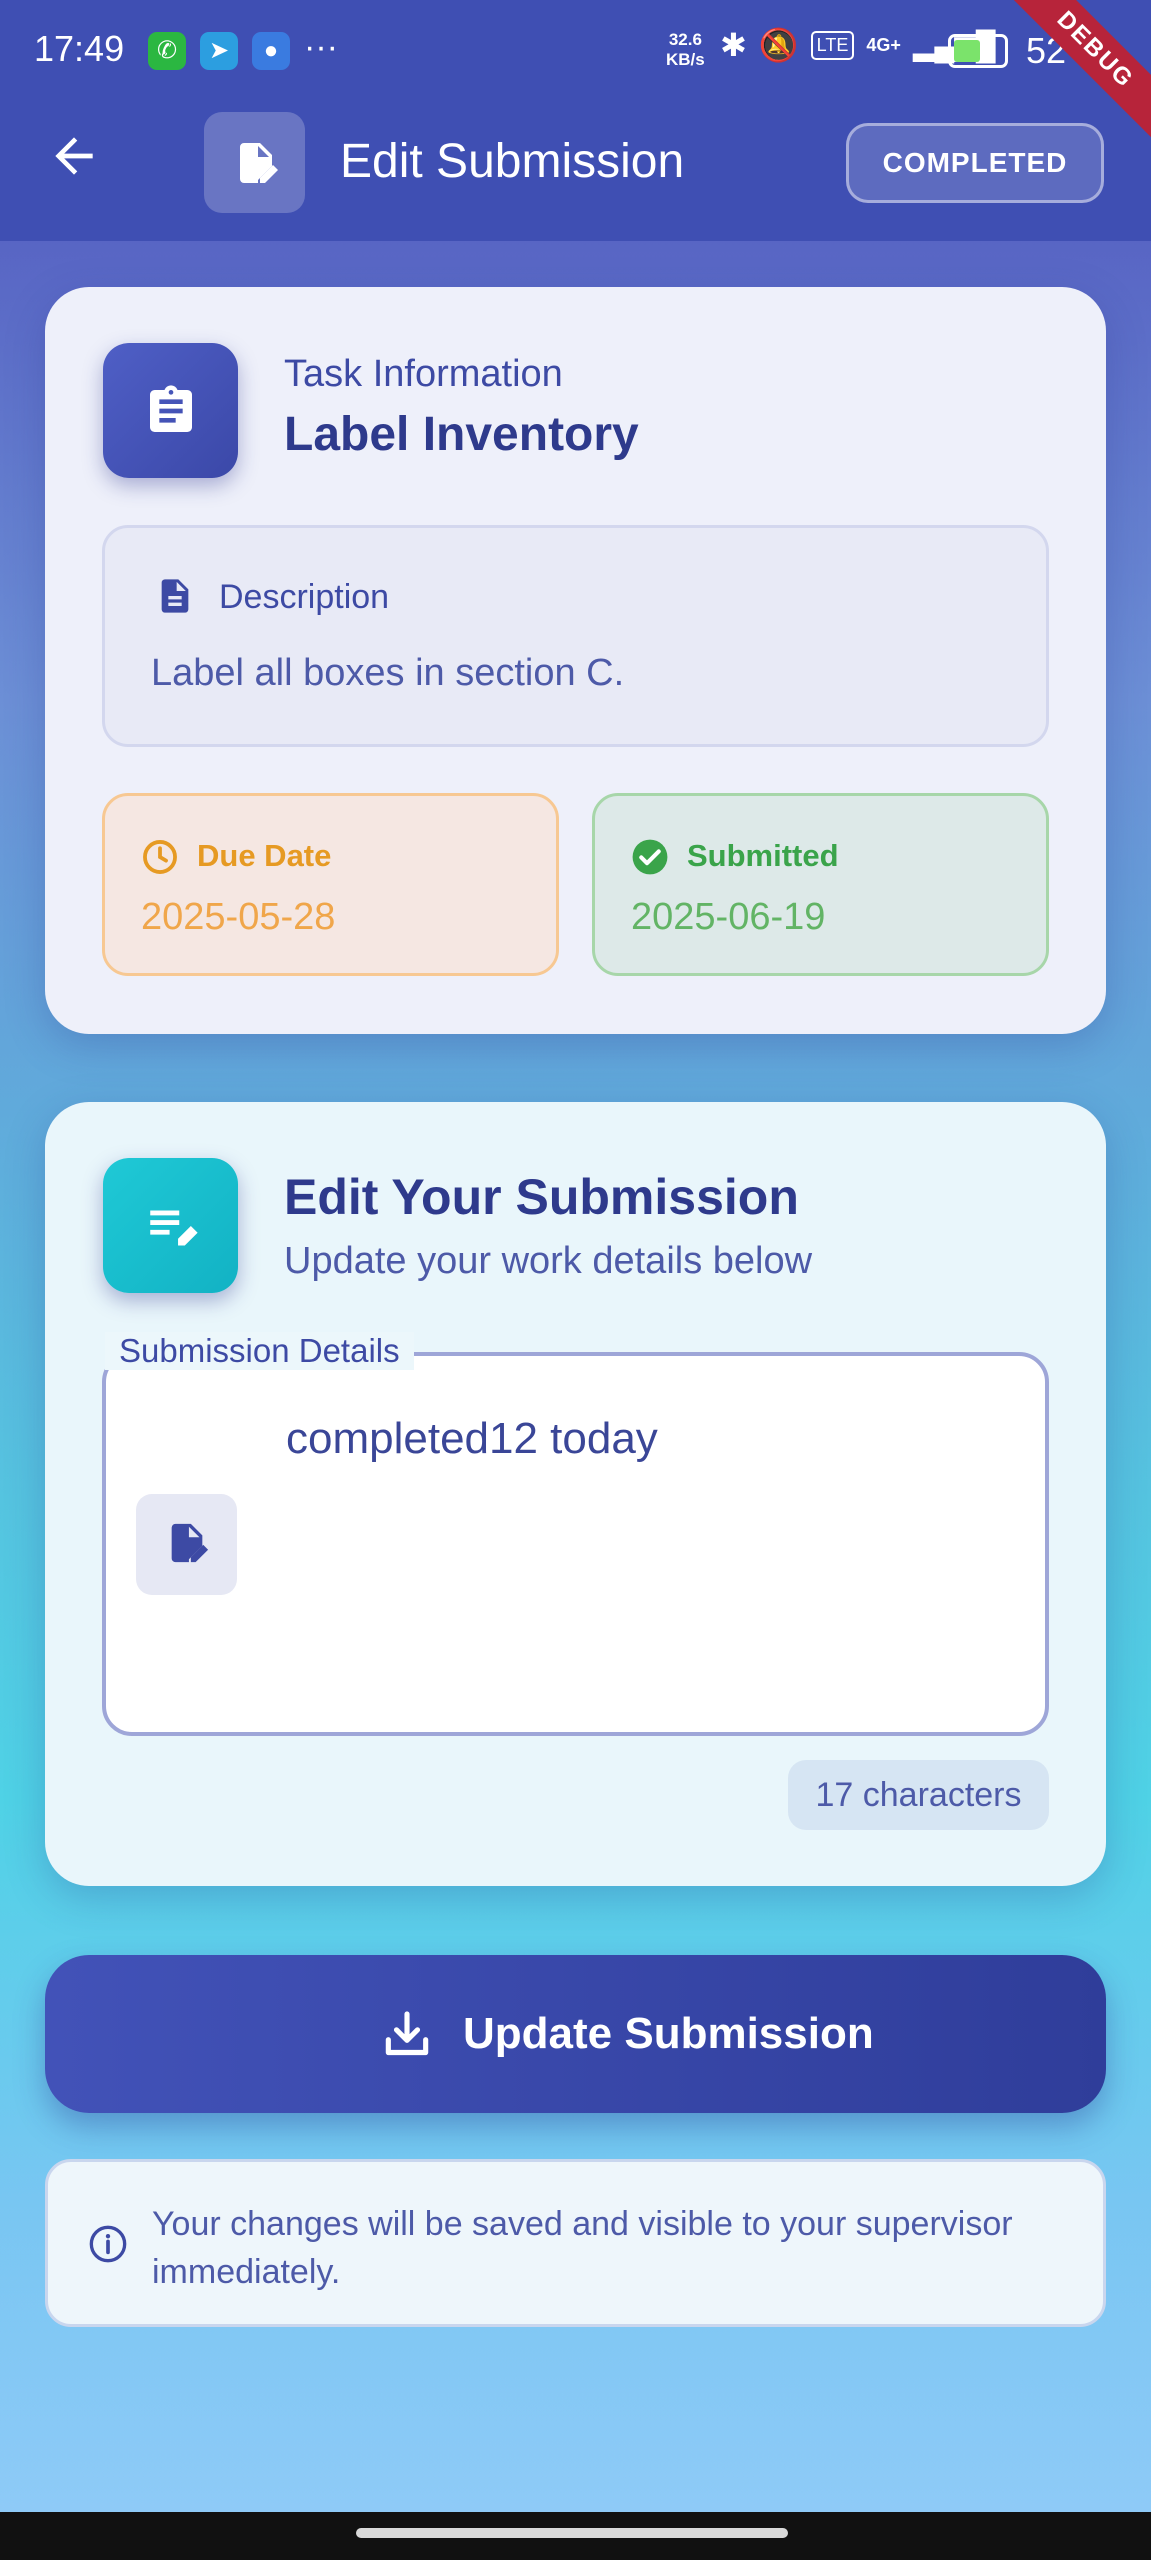 This screenshot has height=2560, width=1151. I want to click on edit-document-field-icon, so click(190, 1543).